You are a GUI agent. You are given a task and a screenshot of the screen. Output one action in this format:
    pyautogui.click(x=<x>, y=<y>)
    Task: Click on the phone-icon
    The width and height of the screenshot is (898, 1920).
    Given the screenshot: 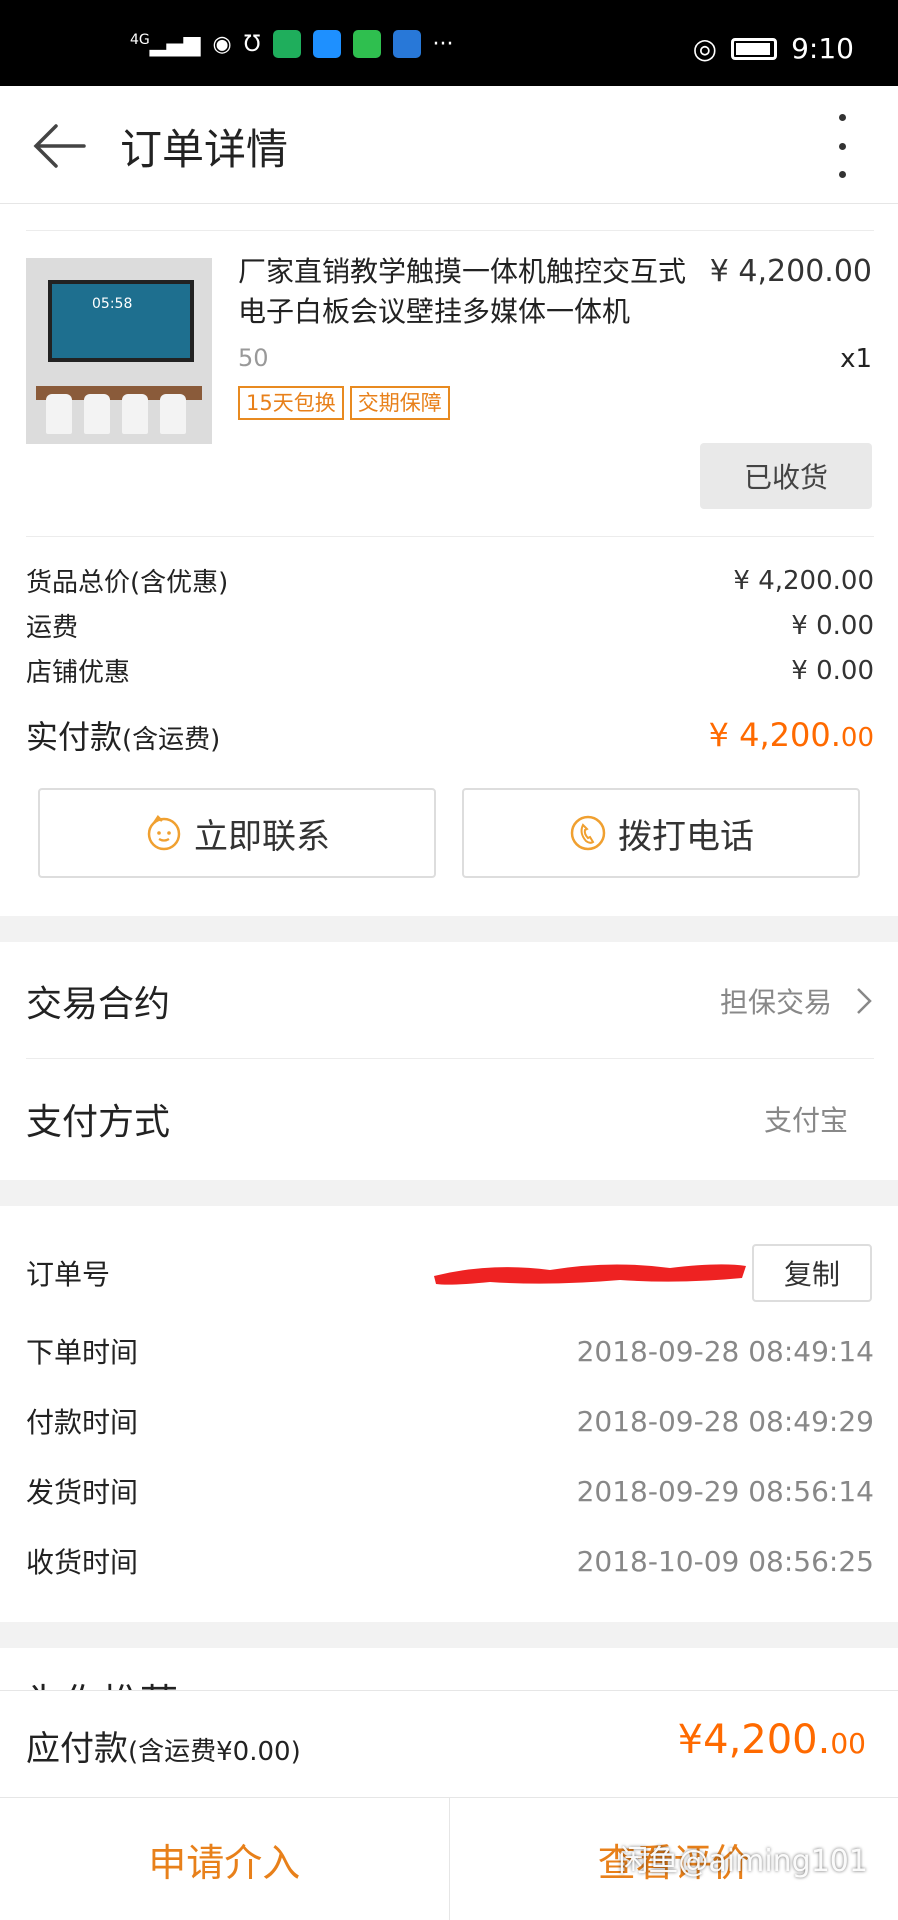 What is the action you would take?
    pyautogui.click(x=588, y=833)
    